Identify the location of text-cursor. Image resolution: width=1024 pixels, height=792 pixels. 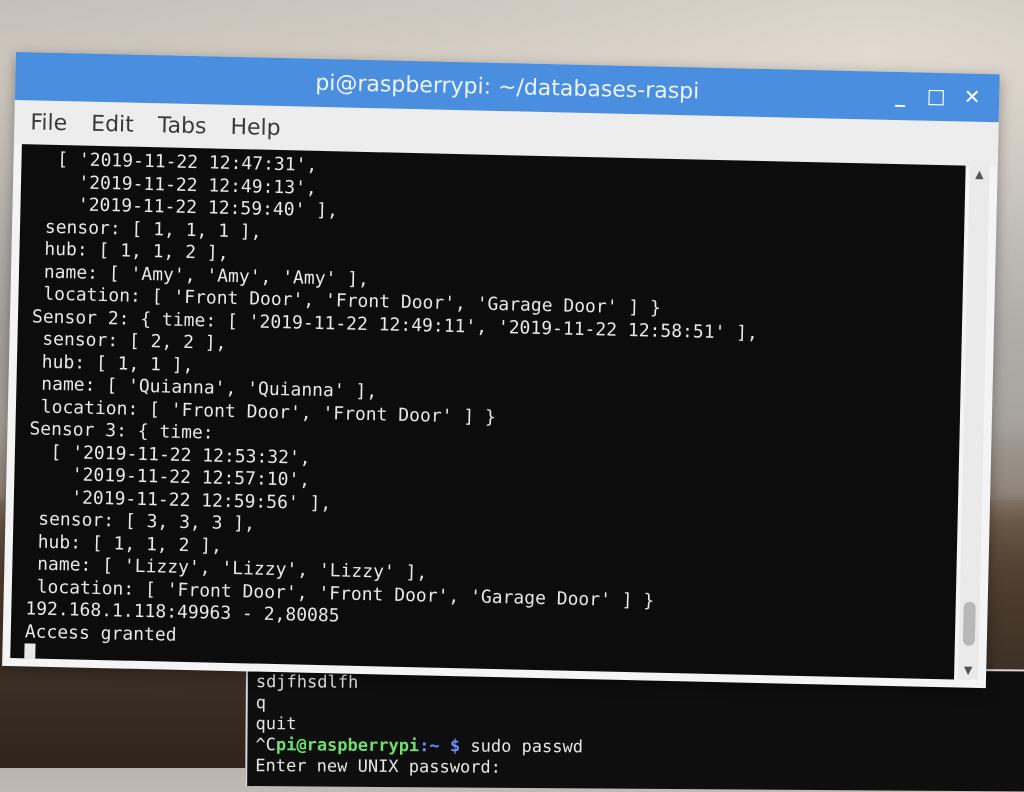
(30, 653).